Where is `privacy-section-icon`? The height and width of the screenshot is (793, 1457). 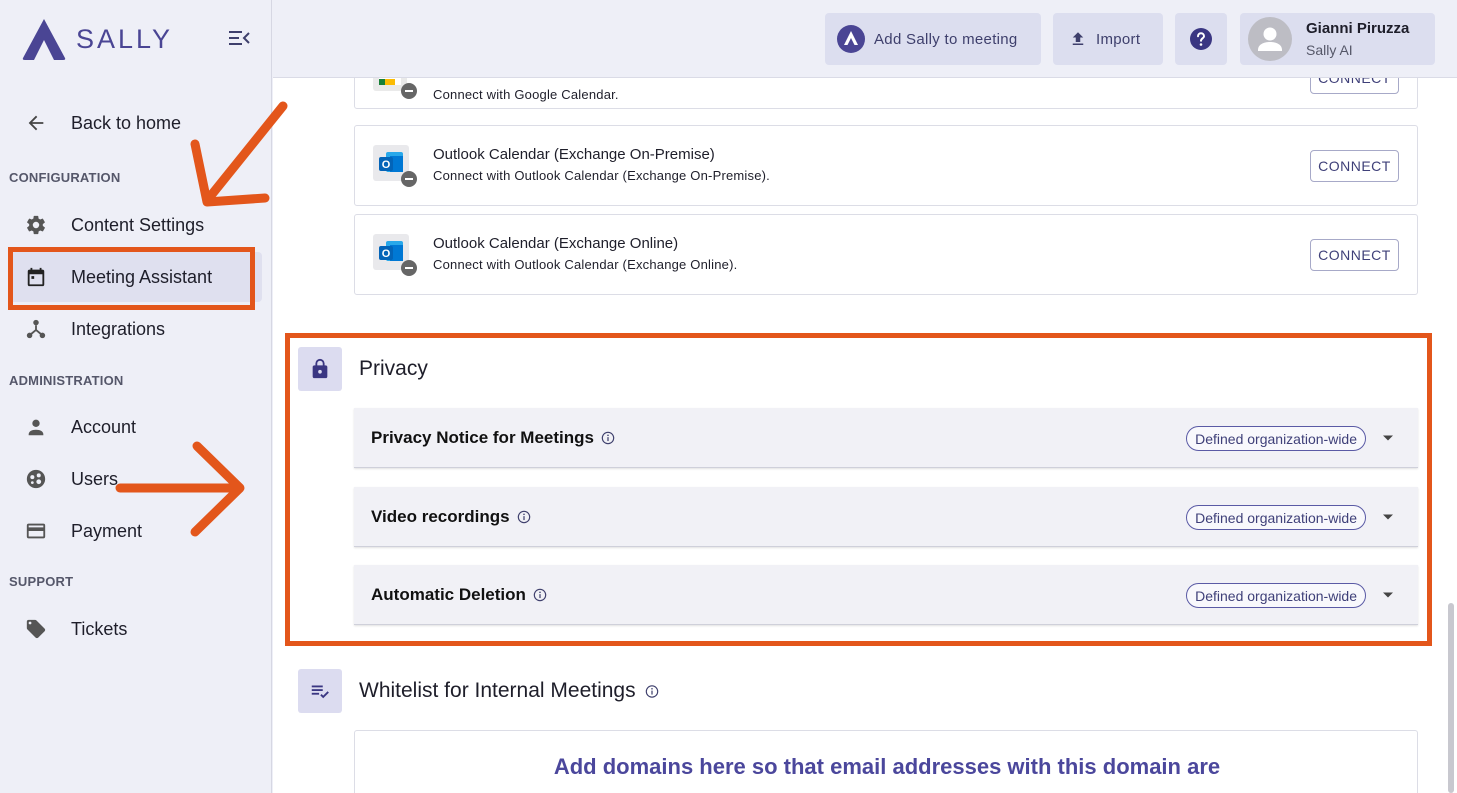 privacy-section-icon is located at coordinates (320, 369).